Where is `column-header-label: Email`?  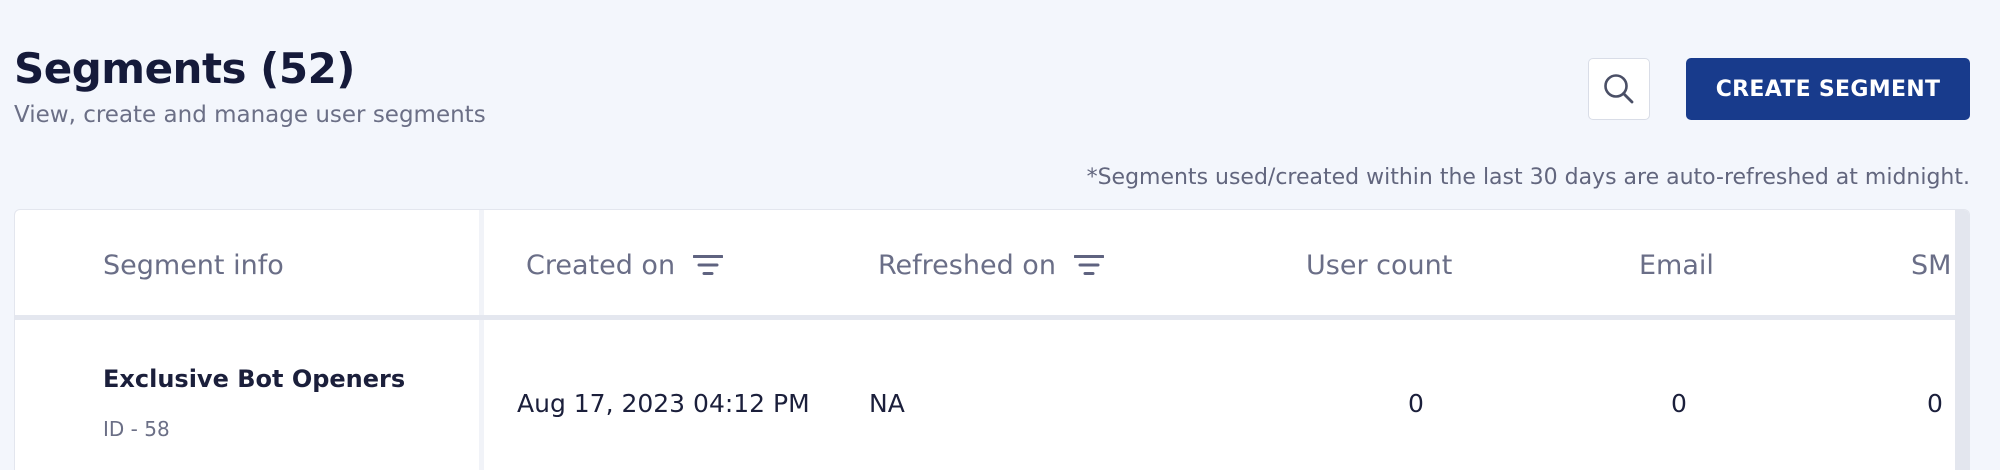 column-header-label: Email is located at coordinates (1676, 265).